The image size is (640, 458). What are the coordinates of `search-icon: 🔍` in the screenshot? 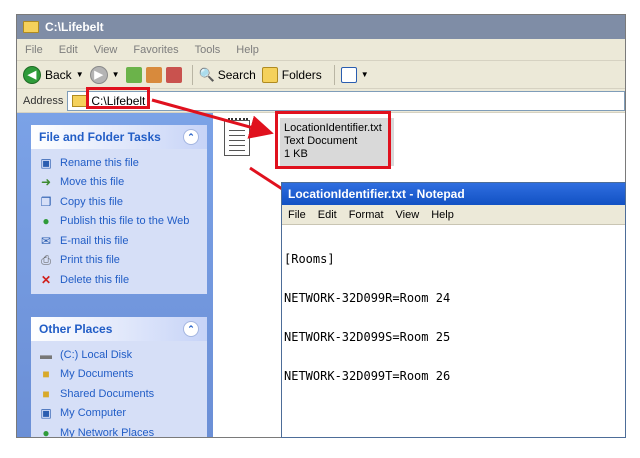 It's located at (206, 74).